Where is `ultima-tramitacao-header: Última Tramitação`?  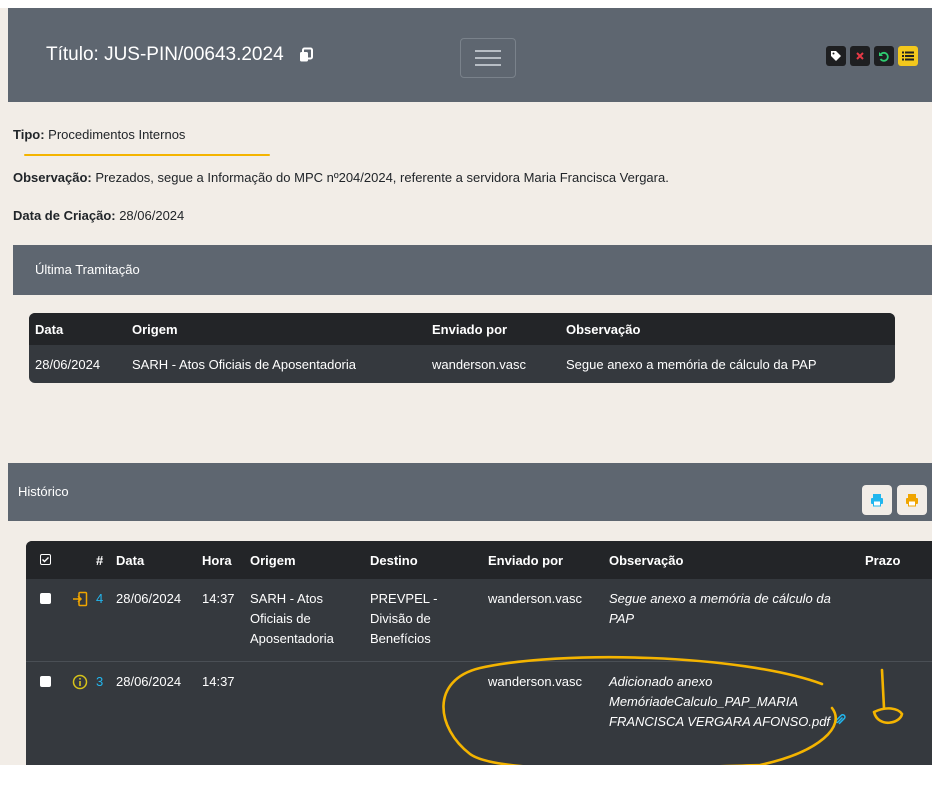
ultima-tramitacao-header: Última Tramitação is located at coordinates (472, 270).